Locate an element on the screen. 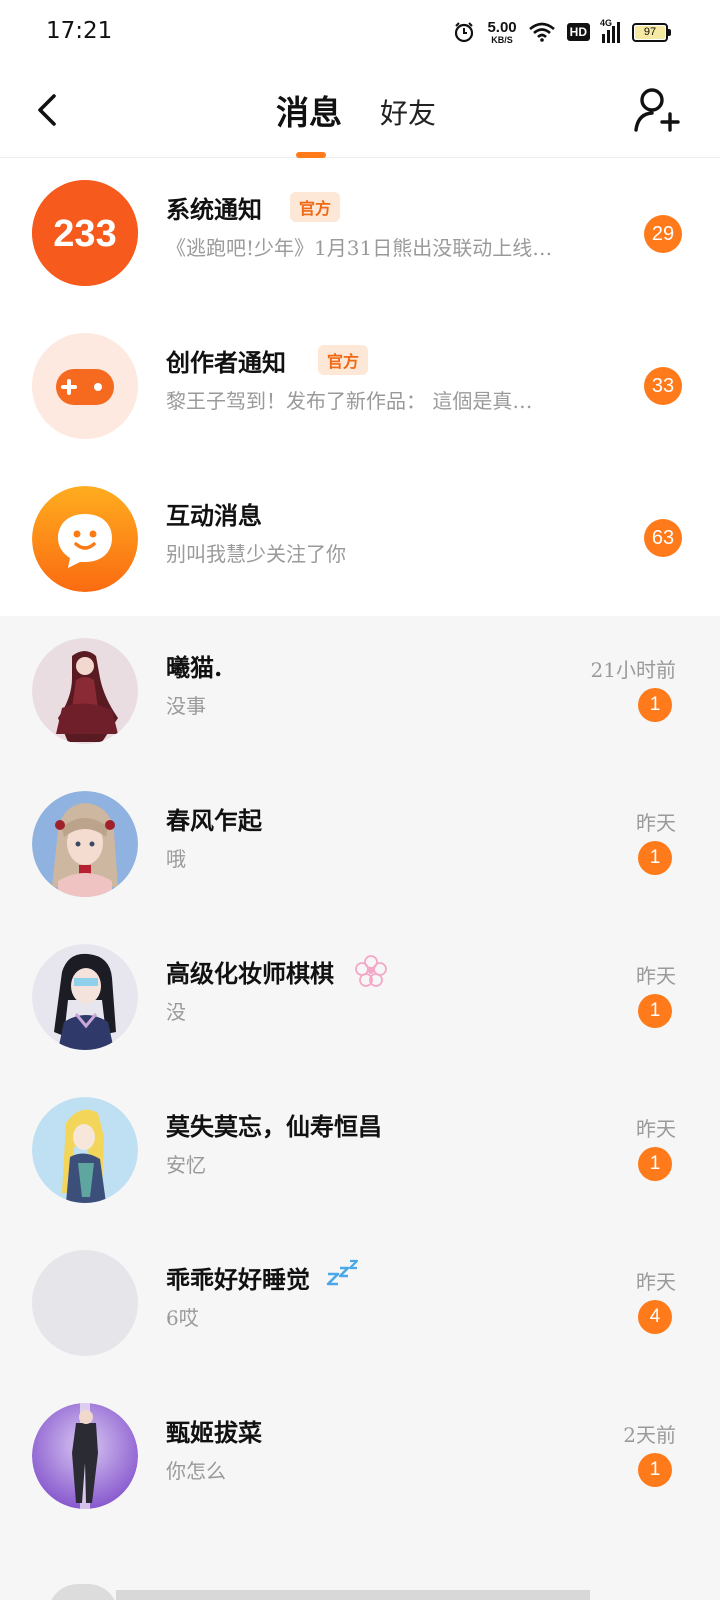 This screenshot has height=1600, width=720. add-friend-button is located at coordinates (656, 110).